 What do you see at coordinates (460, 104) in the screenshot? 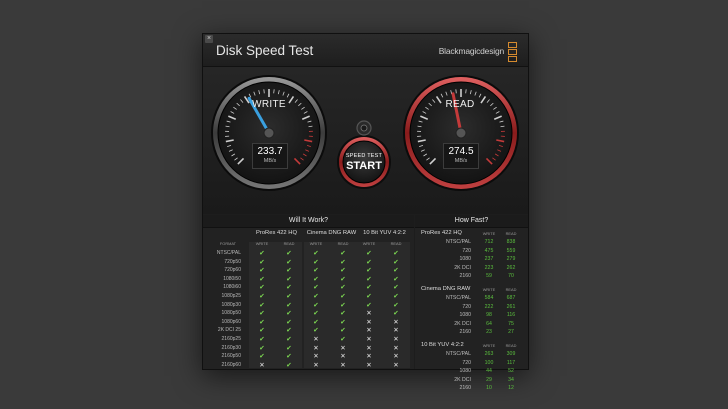
I see `read-gauge-label: READ` at bounding box center [460, 104].